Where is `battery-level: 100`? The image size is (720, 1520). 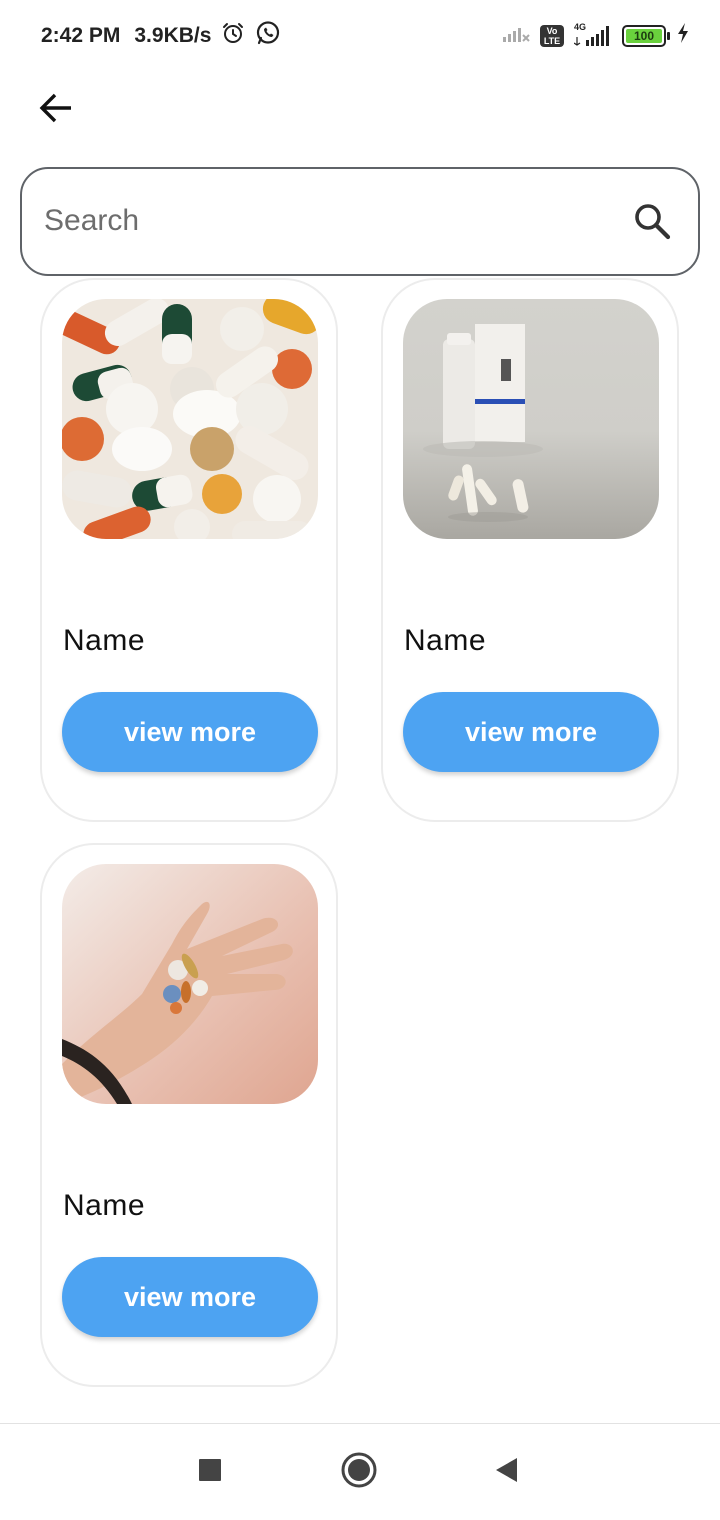 battery-level: 100 is located at coordinates (644, 35).